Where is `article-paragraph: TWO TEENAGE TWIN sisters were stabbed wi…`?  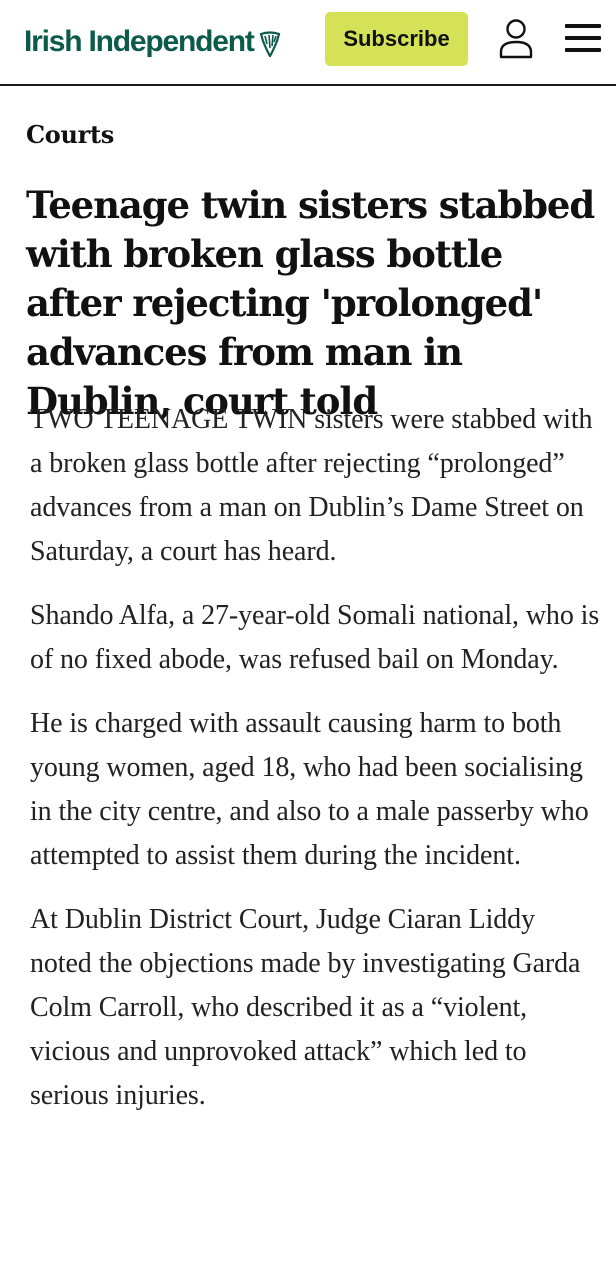 article-paragraph: TWO TEENAGE TWIN sisters were stabbed wi… is located at coordinates (311, 485).